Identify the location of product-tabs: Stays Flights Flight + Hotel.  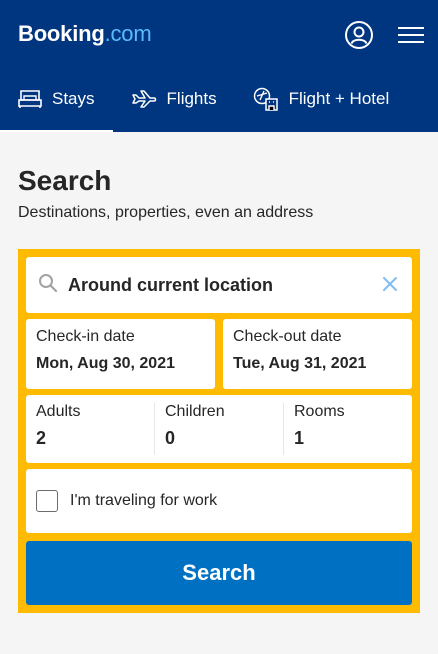
(203, 104).